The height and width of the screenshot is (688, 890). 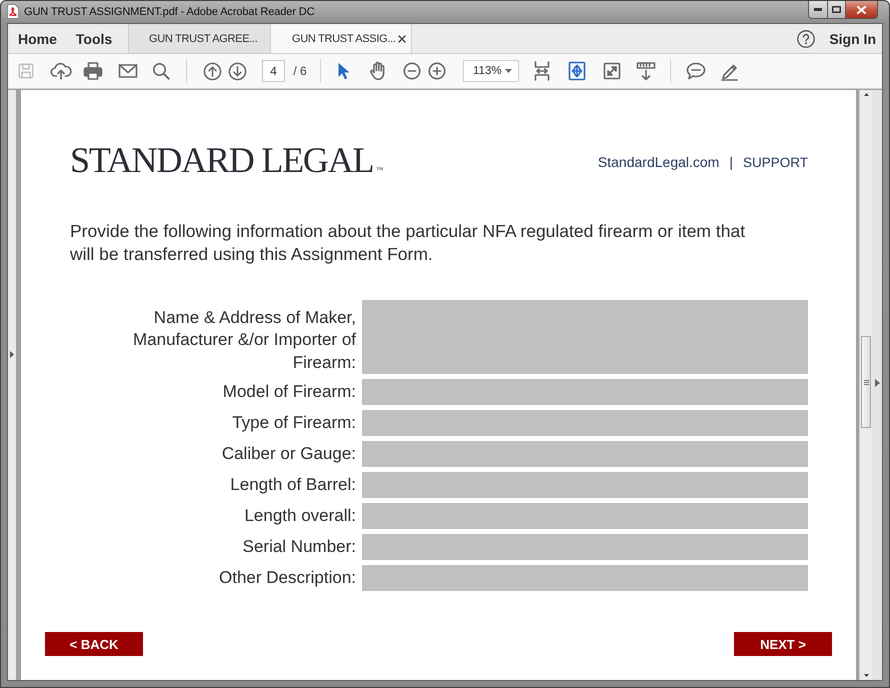 I want to click on zoom-dropdown: 113%, so click(x=491, y=71).